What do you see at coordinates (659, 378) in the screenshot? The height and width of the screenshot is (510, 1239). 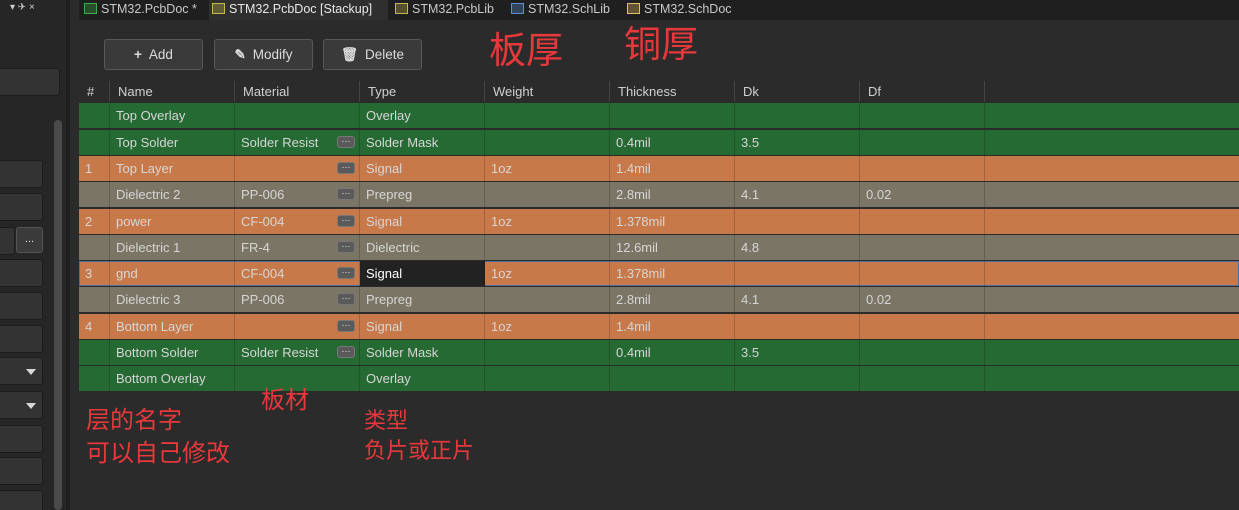 I see `table-row: Bottom Overlay Overlay` at bounding box center [659, 378].